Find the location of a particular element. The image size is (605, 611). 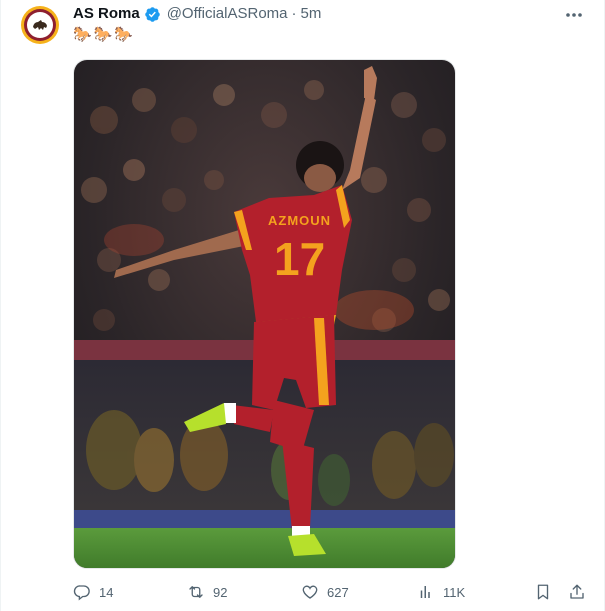

avatar is located at coordinates (40, 25).